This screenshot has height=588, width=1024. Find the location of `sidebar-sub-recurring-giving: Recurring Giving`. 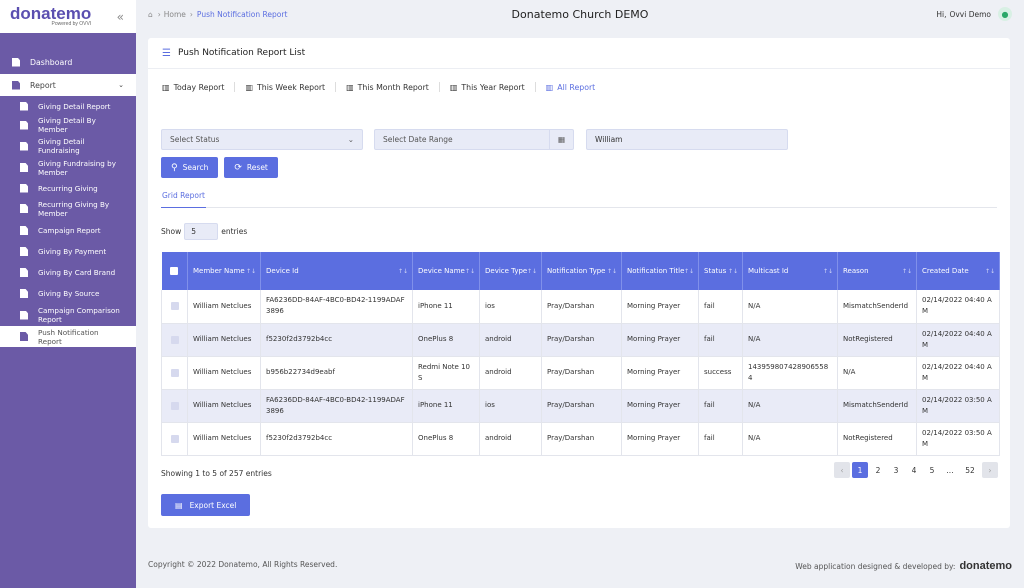

sidebar-sub-recurring-giving: Recurring Giving is located at coordinates (68, 188).